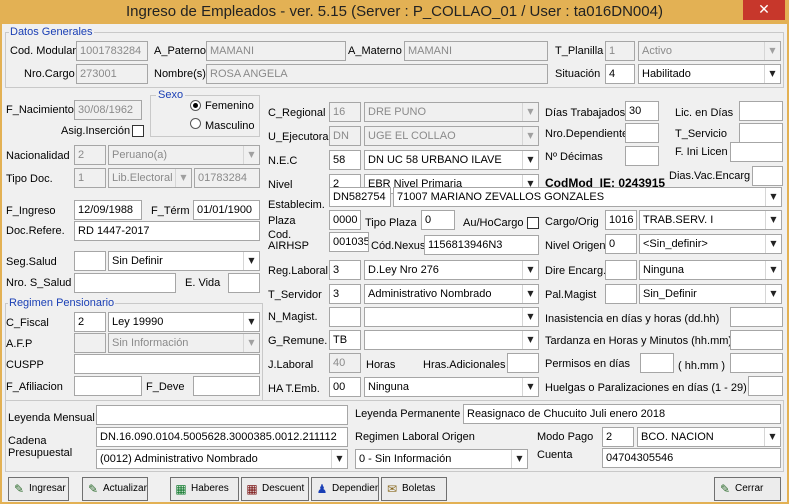  I want to click on f-nacimiento-field: 30/08/1962, so click(108, 110).